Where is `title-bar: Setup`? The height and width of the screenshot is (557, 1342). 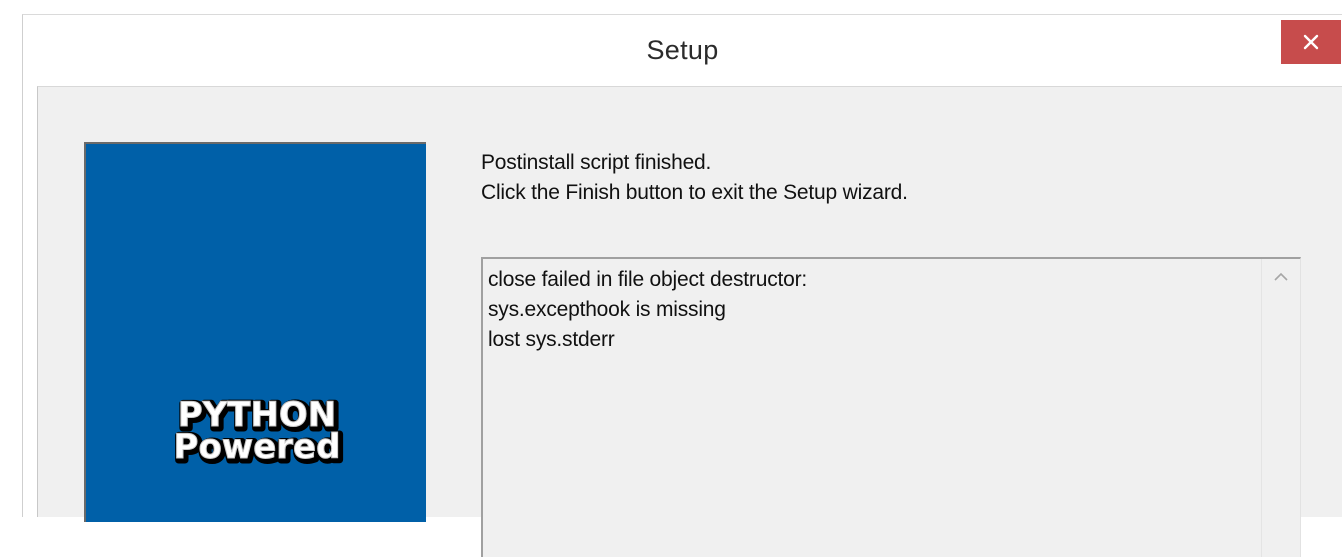
title-bar: Setup is located at coordinates (682, 50).